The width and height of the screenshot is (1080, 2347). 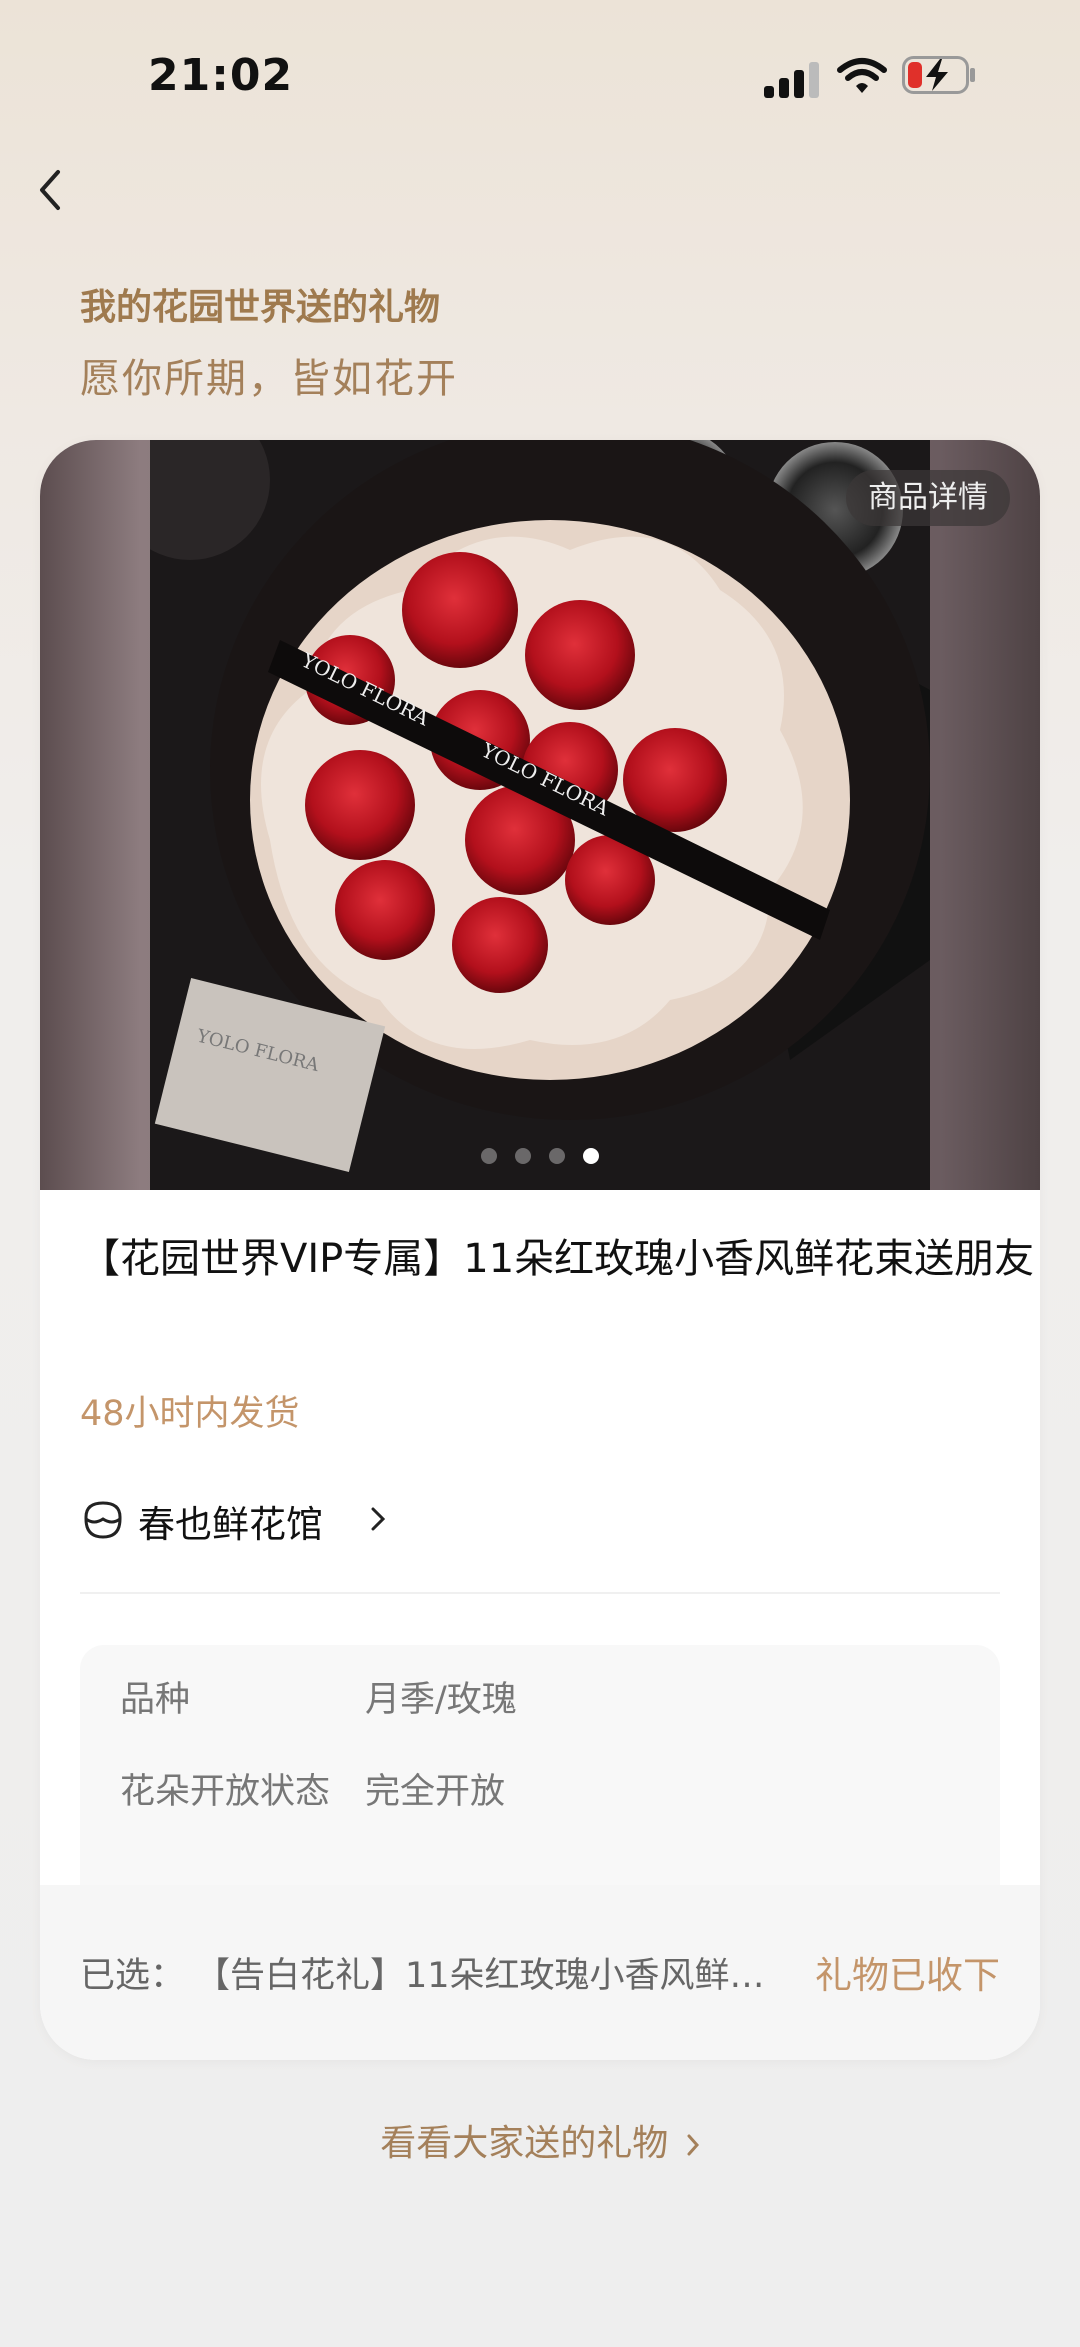 I want to click on gift-wish-text: 愿你所期，皆如花开, so click(x=269, y=379).